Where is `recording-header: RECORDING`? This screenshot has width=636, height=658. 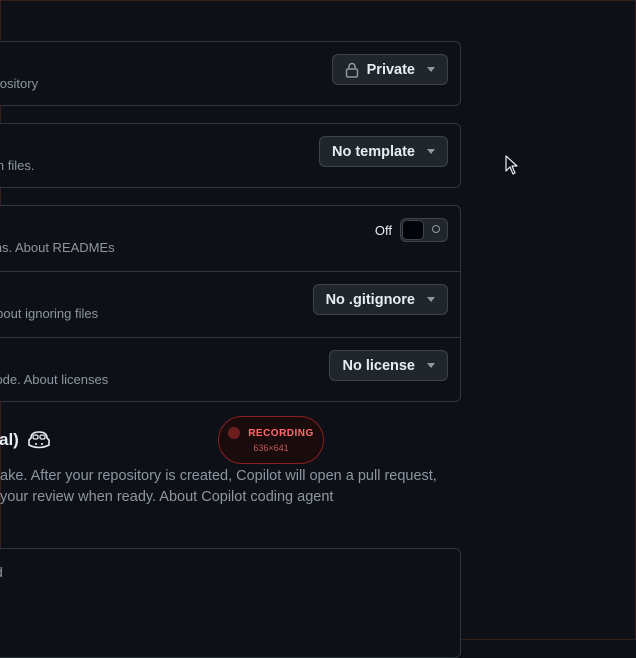 recording-header: RECORDING is located at coordinates (271, 433).